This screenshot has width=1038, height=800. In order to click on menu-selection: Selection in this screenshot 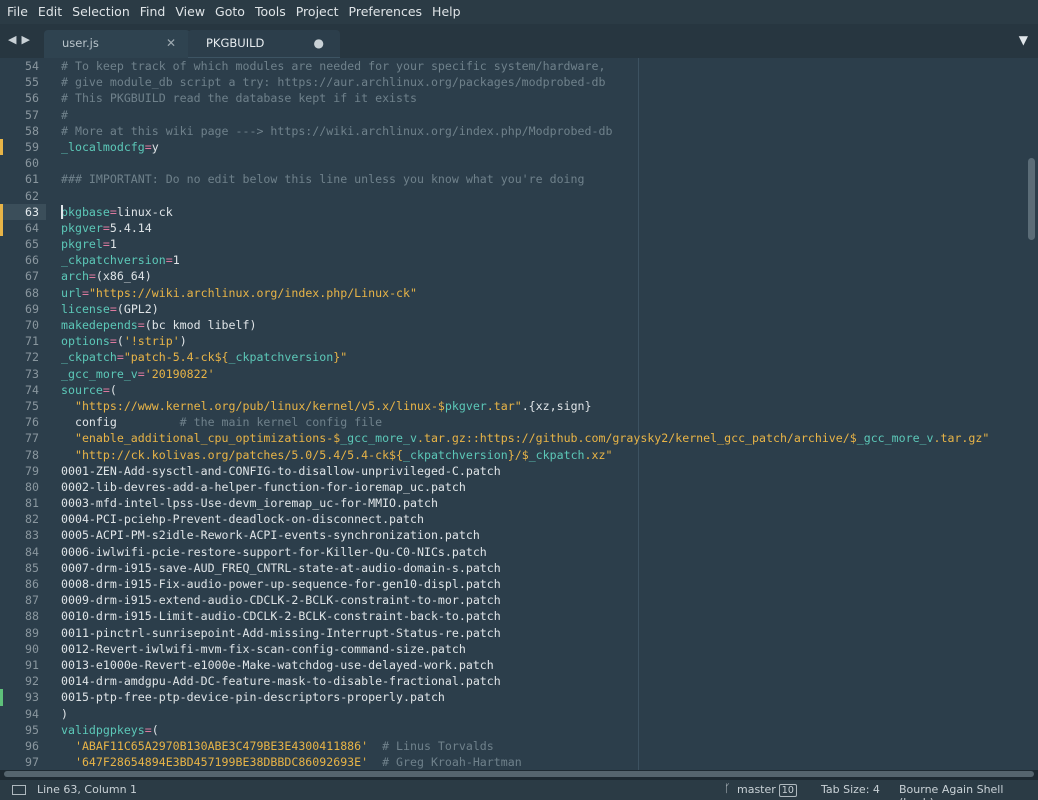, I will do `click(101, 12)`.